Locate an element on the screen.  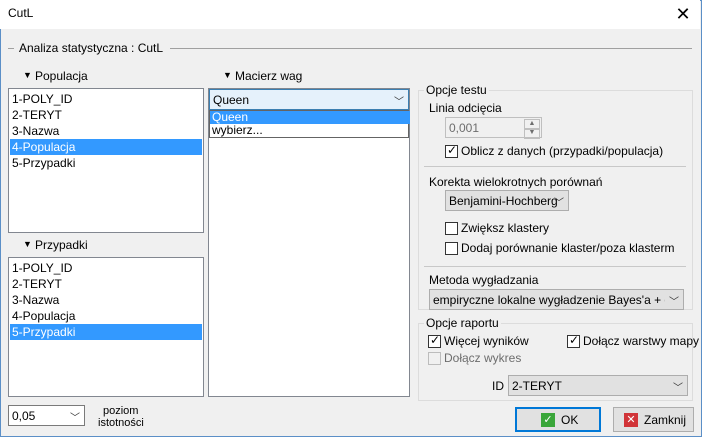
poziom-label-1: poziom is located at coordinates (121, 411).